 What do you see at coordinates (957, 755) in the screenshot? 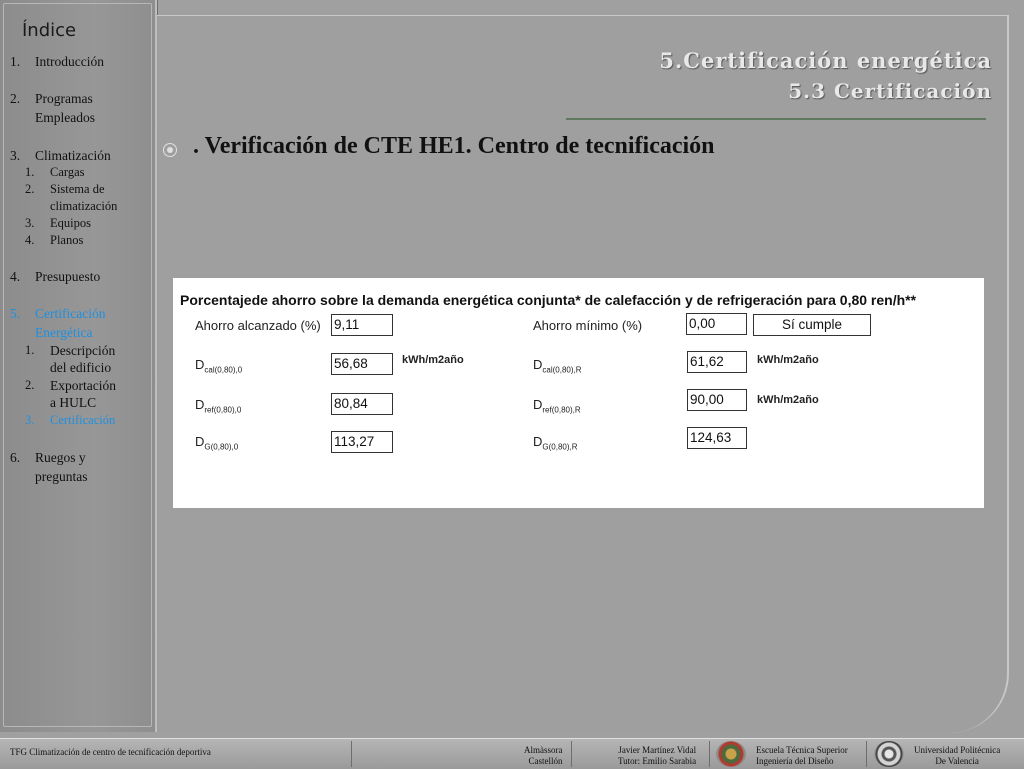
I see `footer-university: Universidad Politécnica De Valencia` at bounding box center [957, 755].